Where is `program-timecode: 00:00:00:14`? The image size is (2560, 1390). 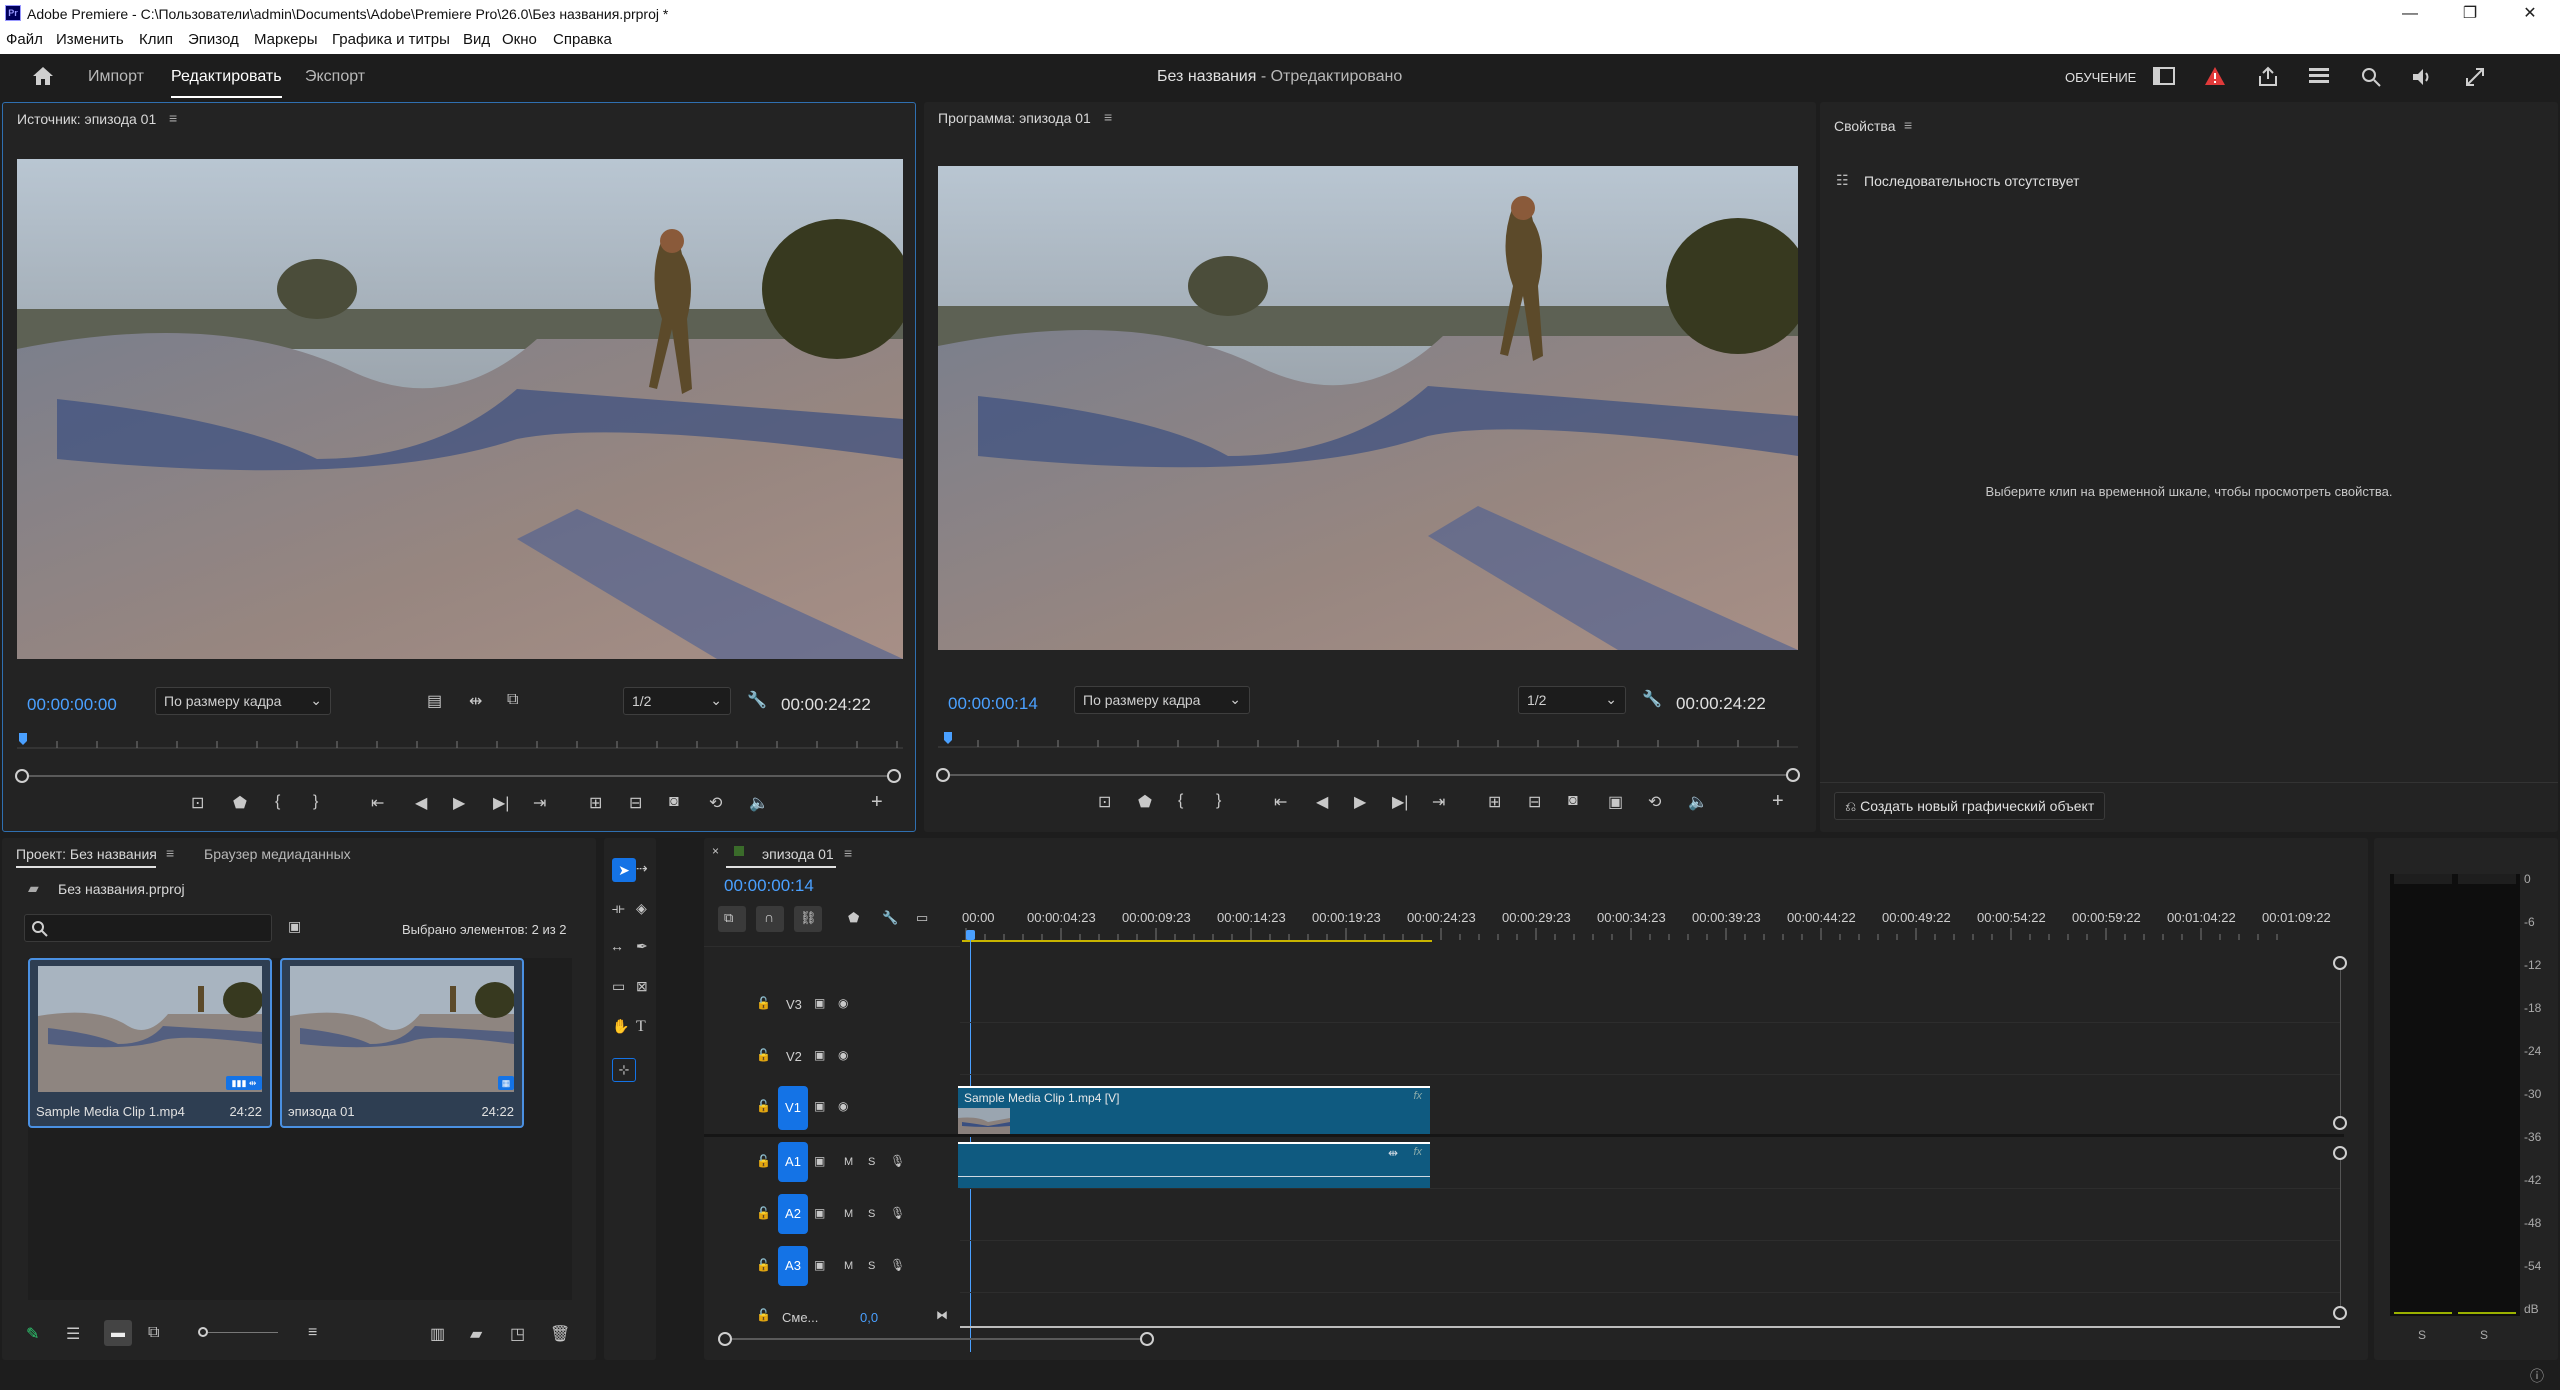 program-timecode: 00:00:00:14 is located at coordinates (993, 704).